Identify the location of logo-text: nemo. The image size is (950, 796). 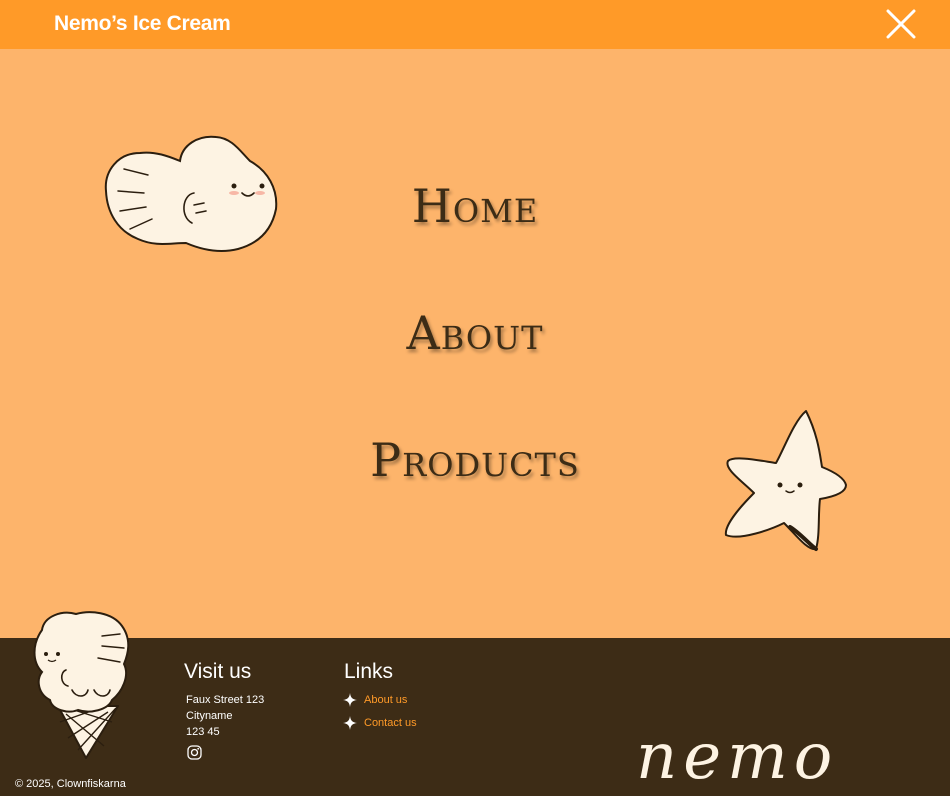
(737, 756).